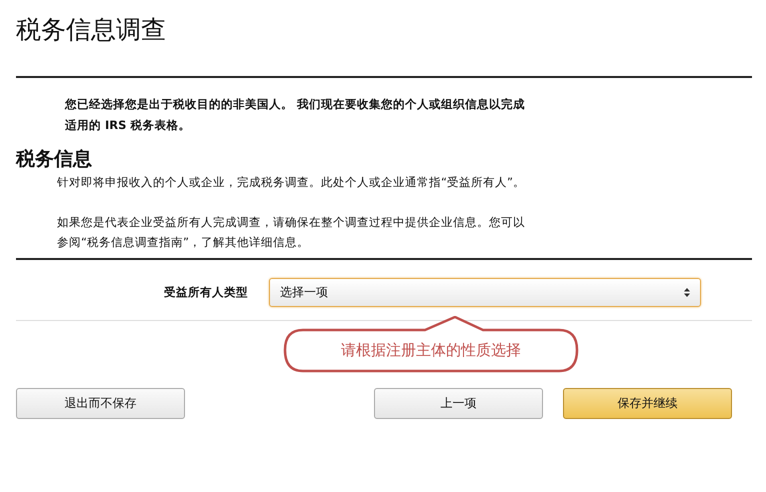 This screenshot has width=766, height=492. Describe the element at coordinates (100, 403) in the screenshot. I see `action-button: 退出而不保存` at that location.